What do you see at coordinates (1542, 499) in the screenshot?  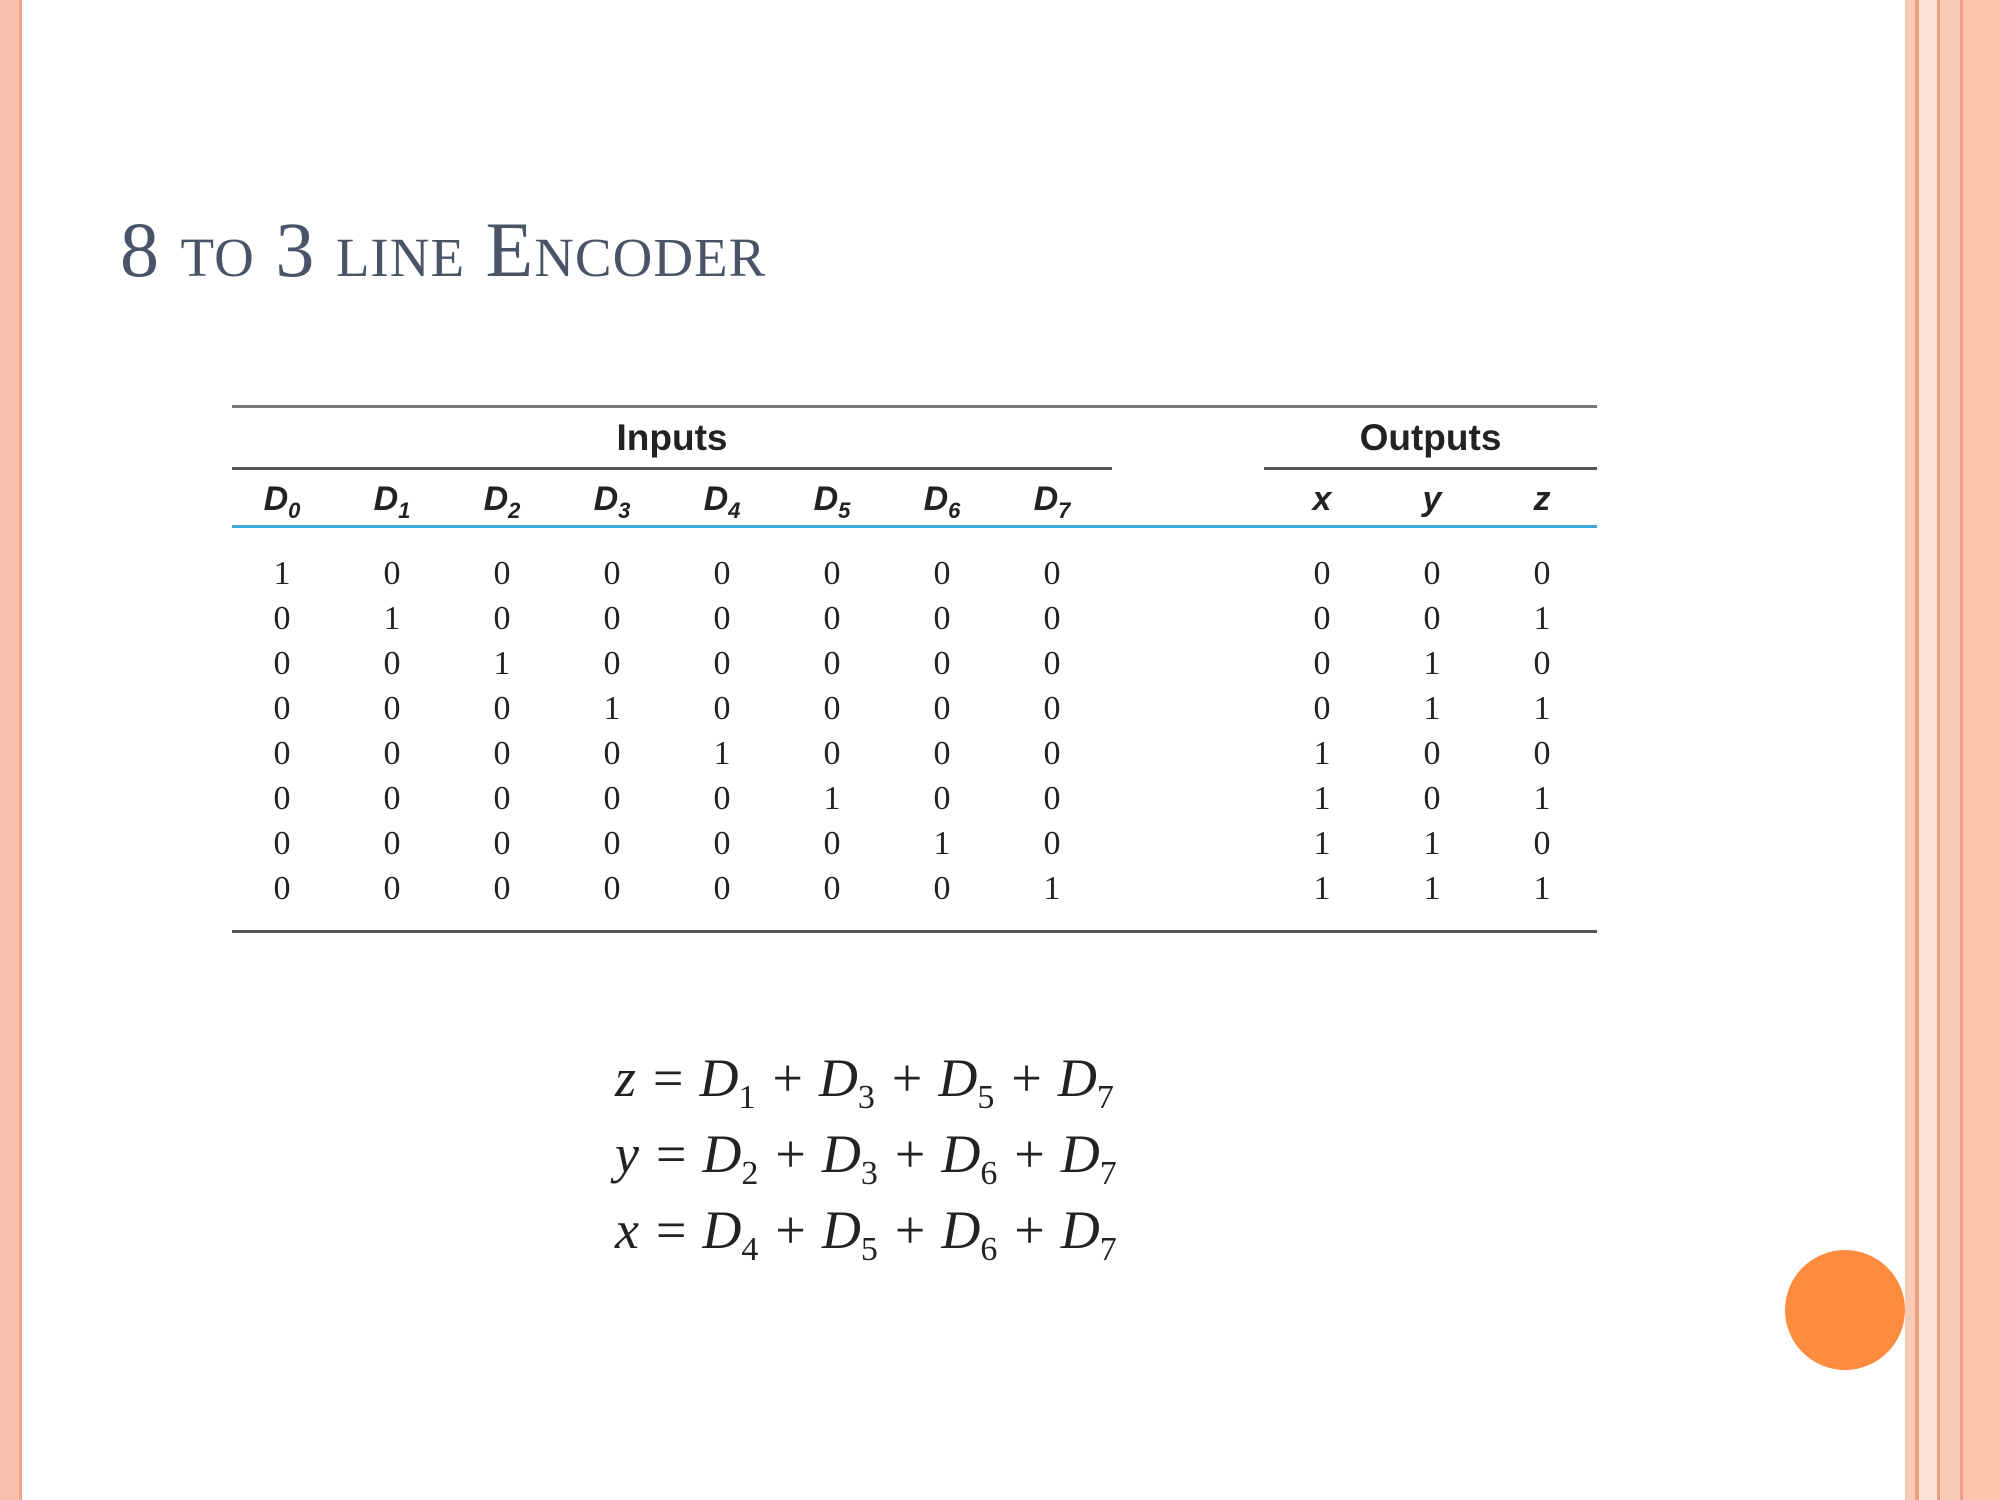 I see `column-header-z: z` at bounding box center [1542, 499].